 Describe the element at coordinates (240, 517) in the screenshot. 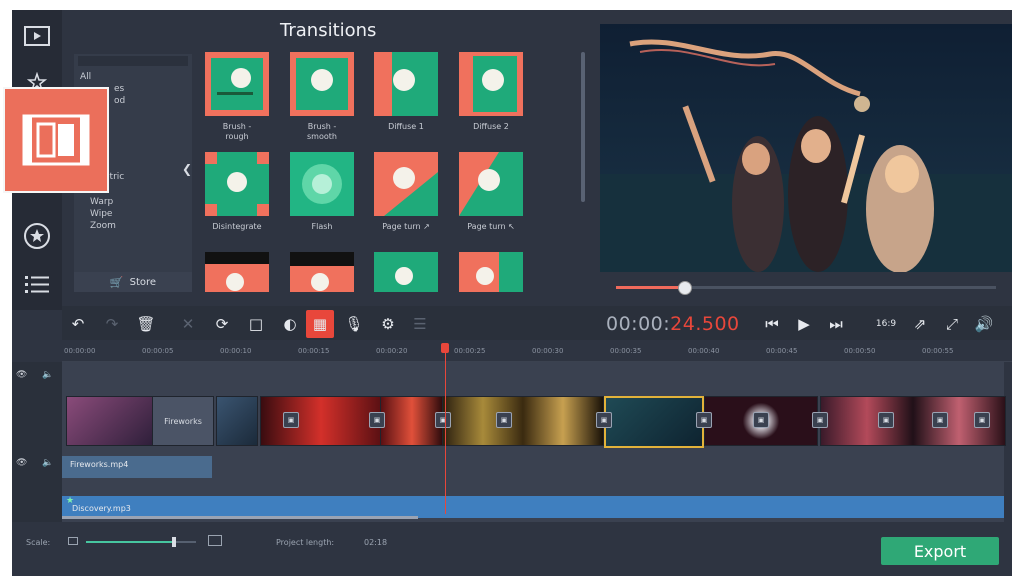

I see `music-selection-bar` at that location.